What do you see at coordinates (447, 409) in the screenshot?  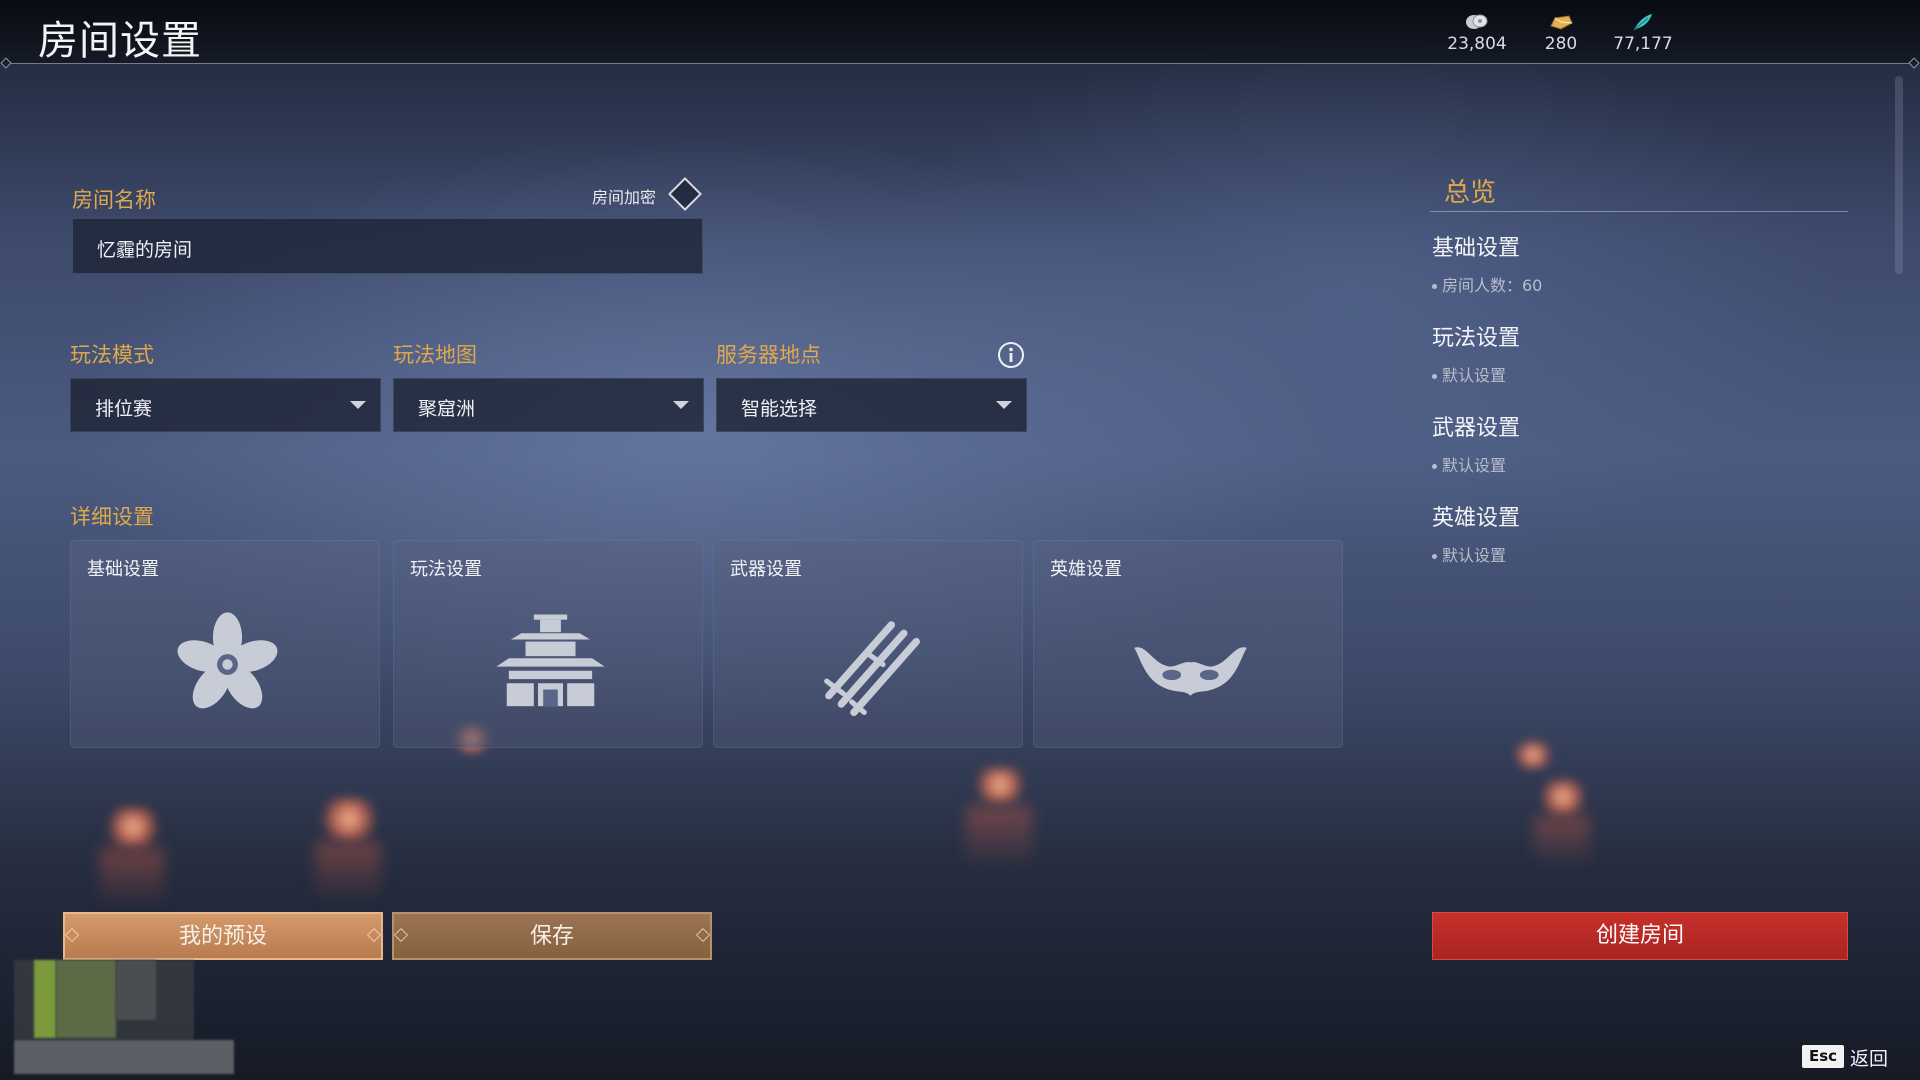 I see `map-value: 聚窟洲` at bounding box center [447, 409].